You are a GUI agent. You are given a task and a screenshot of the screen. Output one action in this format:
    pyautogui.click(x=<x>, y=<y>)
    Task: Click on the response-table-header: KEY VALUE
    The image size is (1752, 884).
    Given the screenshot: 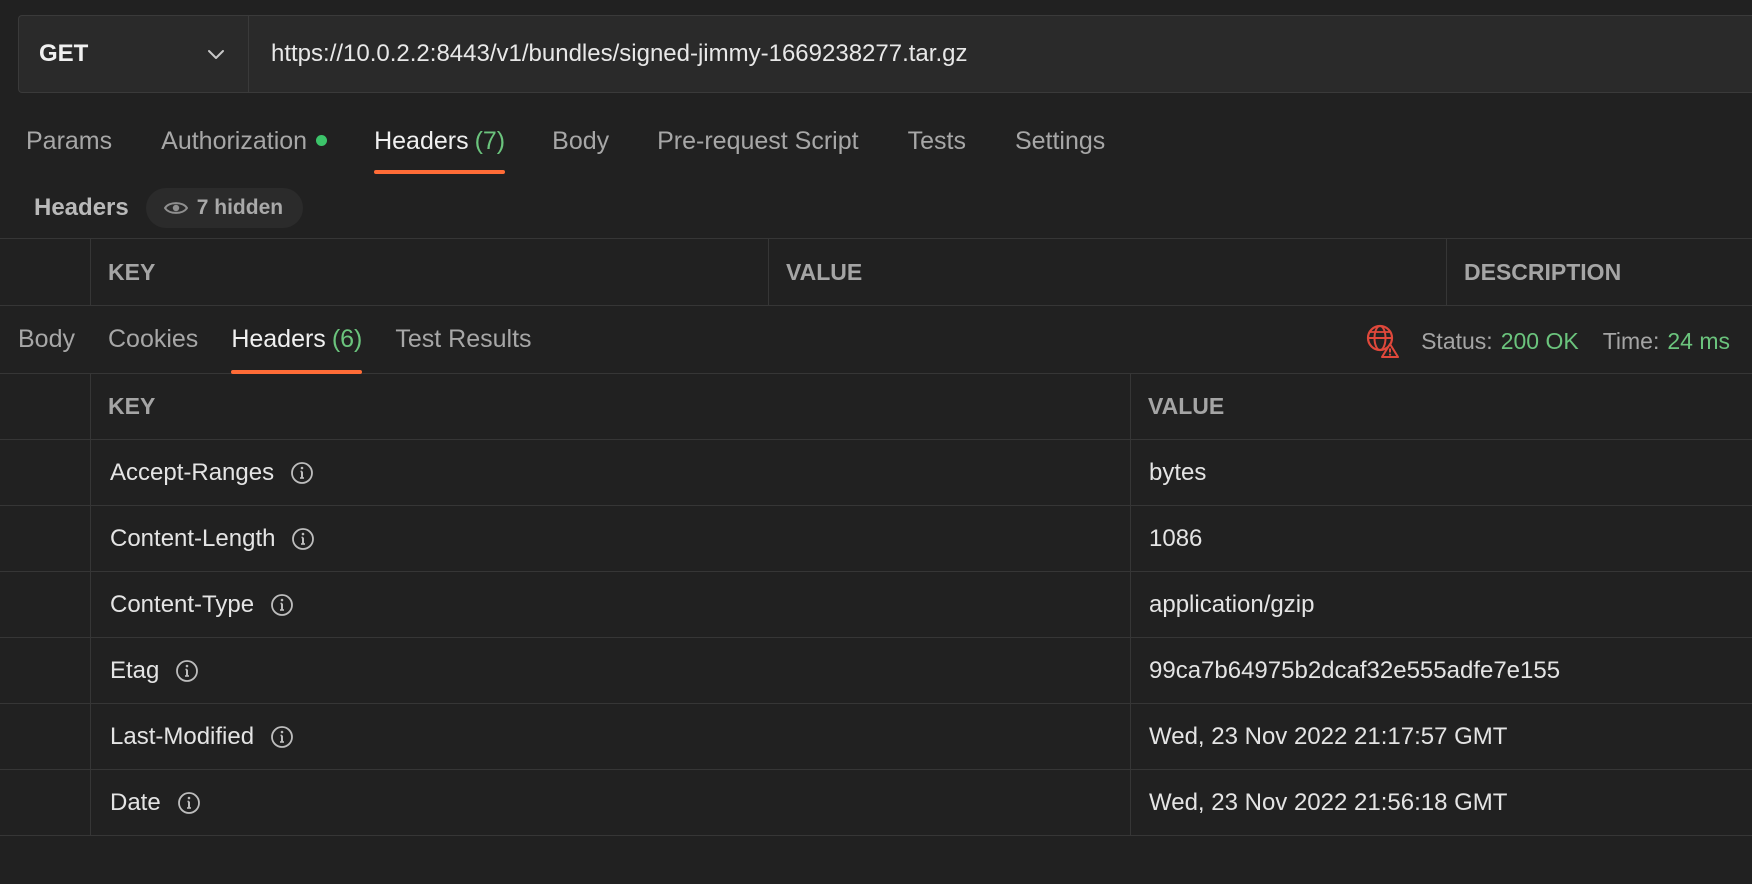 What is the action you would take?
    pyautogui.click(x=876, y=407)
    